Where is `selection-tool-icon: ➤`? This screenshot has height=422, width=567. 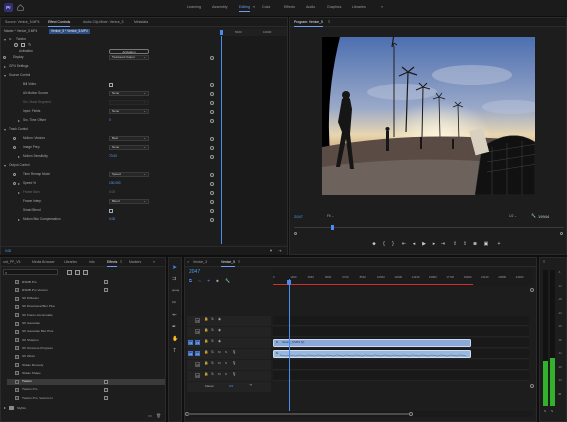 selection-tool-icon: ➤ is located at coordinates (174, 268).